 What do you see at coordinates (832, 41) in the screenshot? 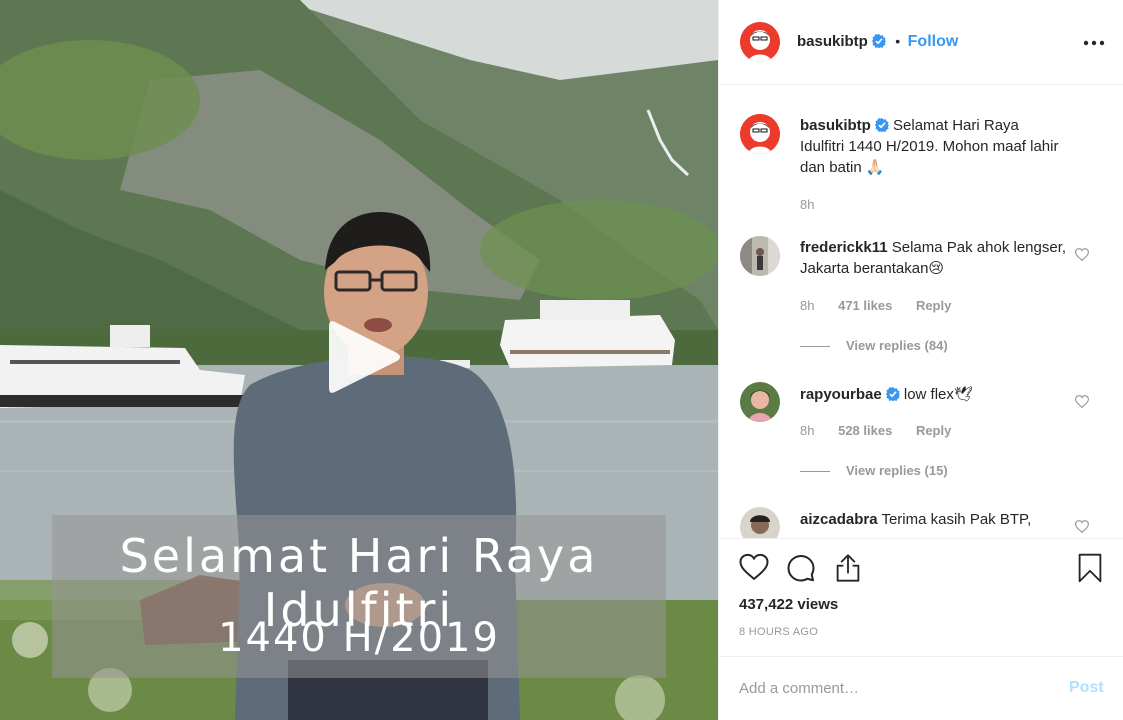
I see `header-username: basukibtp` at bounding box center [832, 41].